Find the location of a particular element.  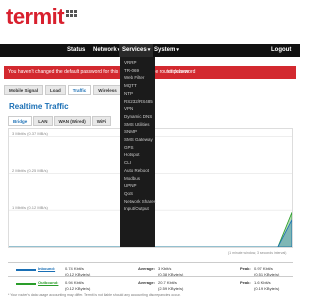

outbound-current-bytes: (0.12 KByte/s) is located at coordinates (78, 288).